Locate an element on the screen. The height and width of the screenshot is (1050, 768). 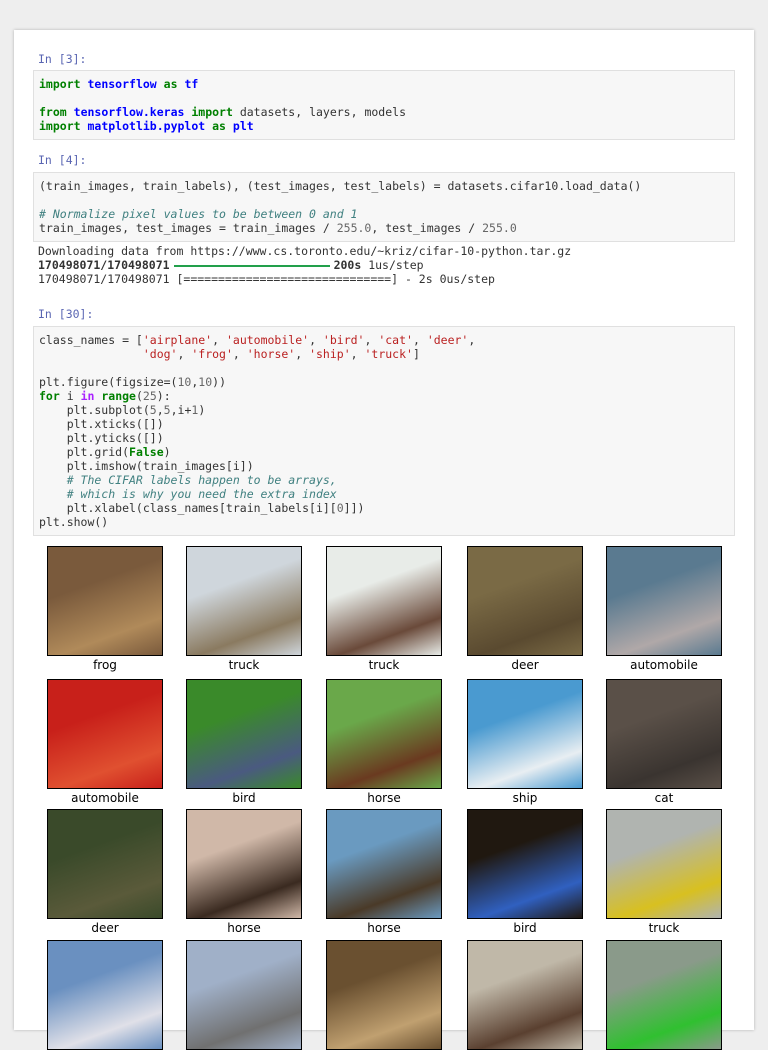
code-token: ): is located at coordinates (163, 396).